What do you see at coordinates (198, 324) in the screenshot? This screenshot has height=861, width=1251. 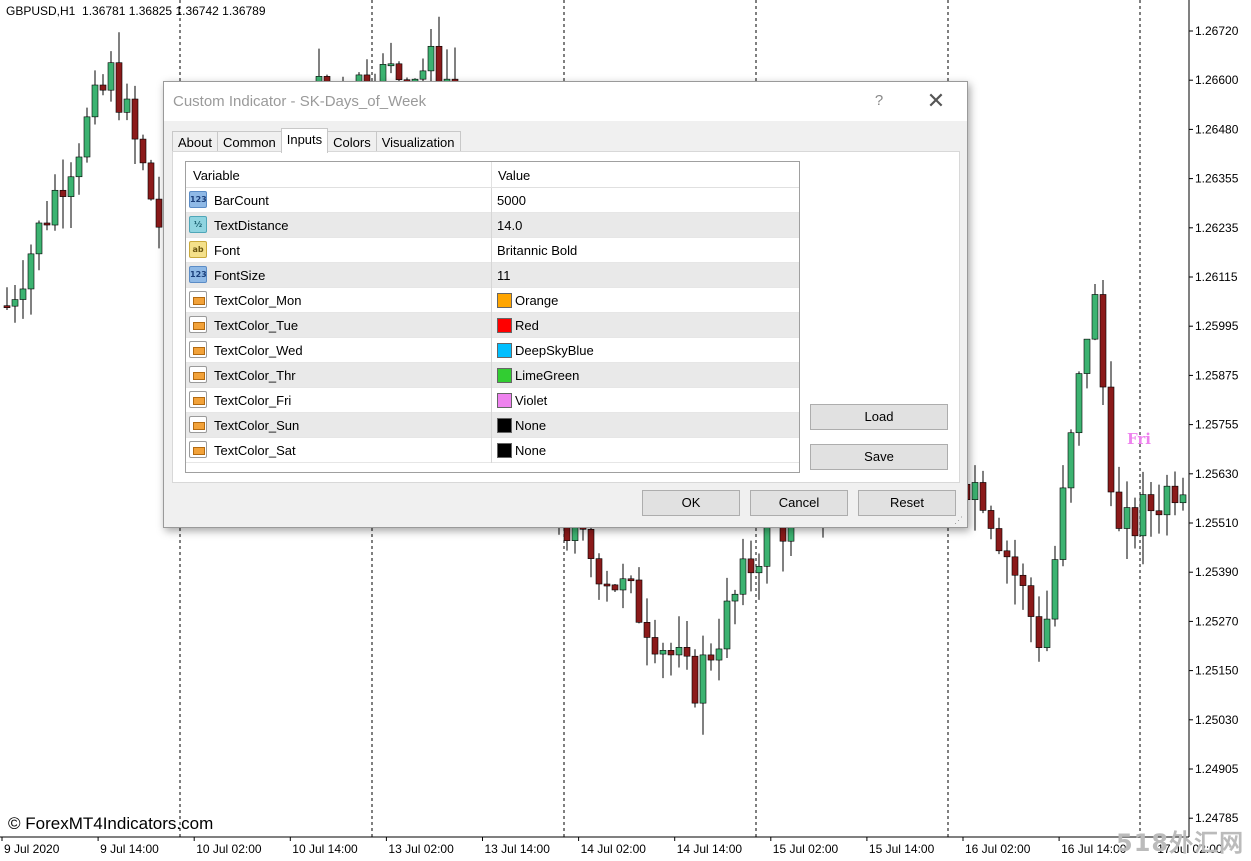 I see `color-type-icon` at bounding box center [198, 324].